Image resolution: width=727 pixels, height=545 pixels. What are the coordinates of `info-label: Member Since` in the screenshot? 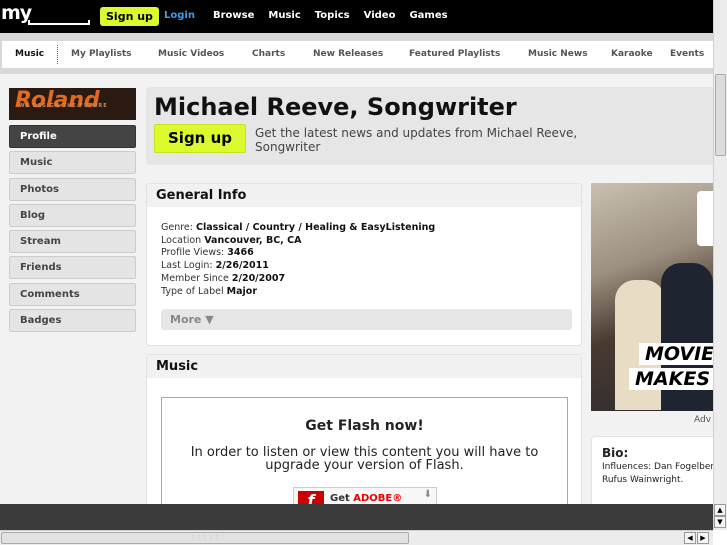 It's located at (196, 278).